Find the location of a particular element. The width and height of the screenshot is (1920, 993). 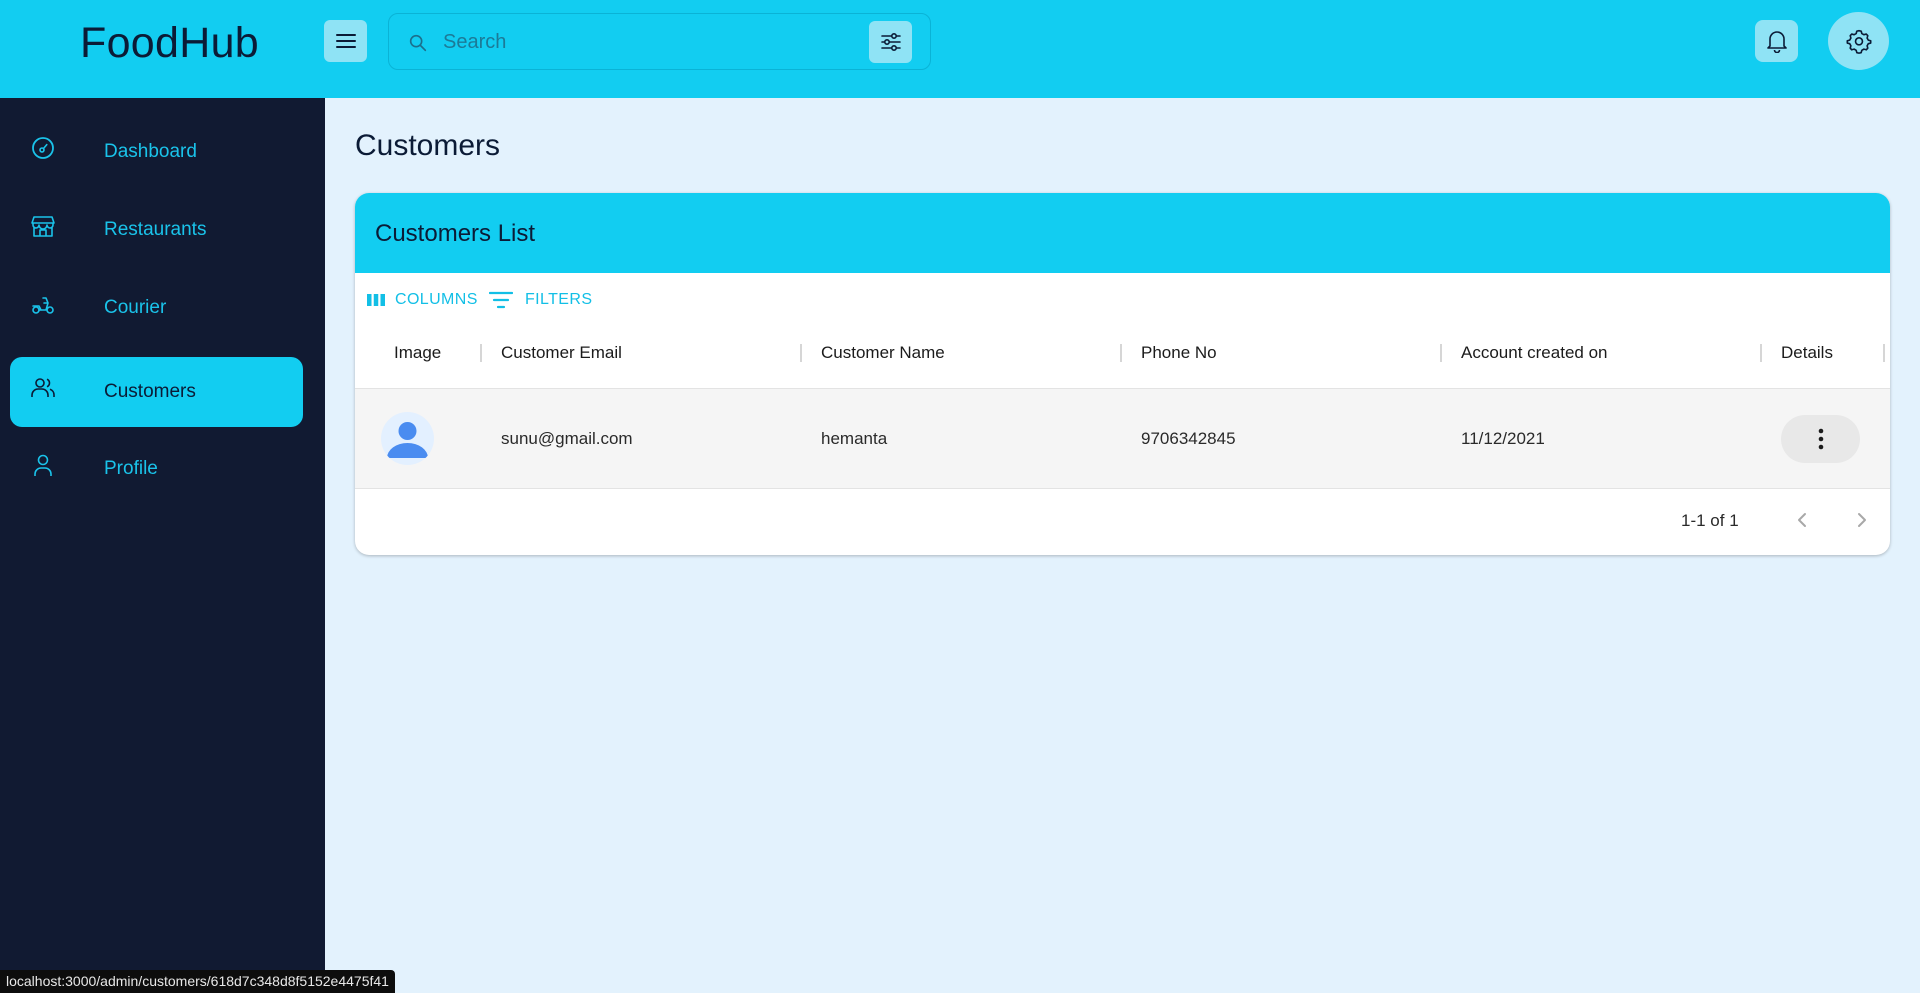

sidebar-item-dashboard: Dashboard is located at coordinates (156, 152).